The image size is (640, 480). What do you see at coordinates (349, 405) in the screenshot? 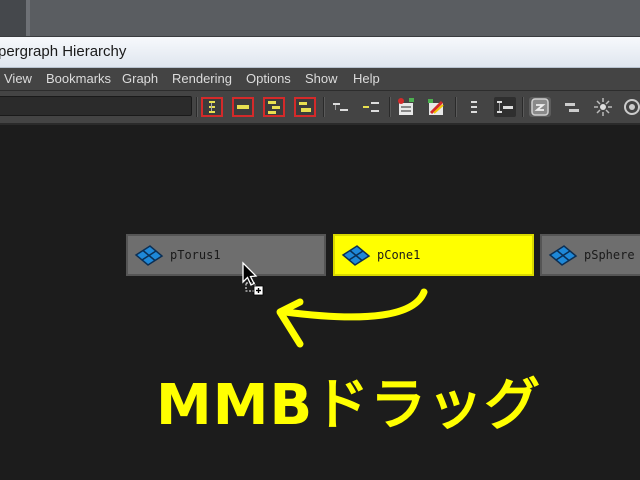
I see `annotation-caption: MMBドラッグ` at bounding box center [349, 405].